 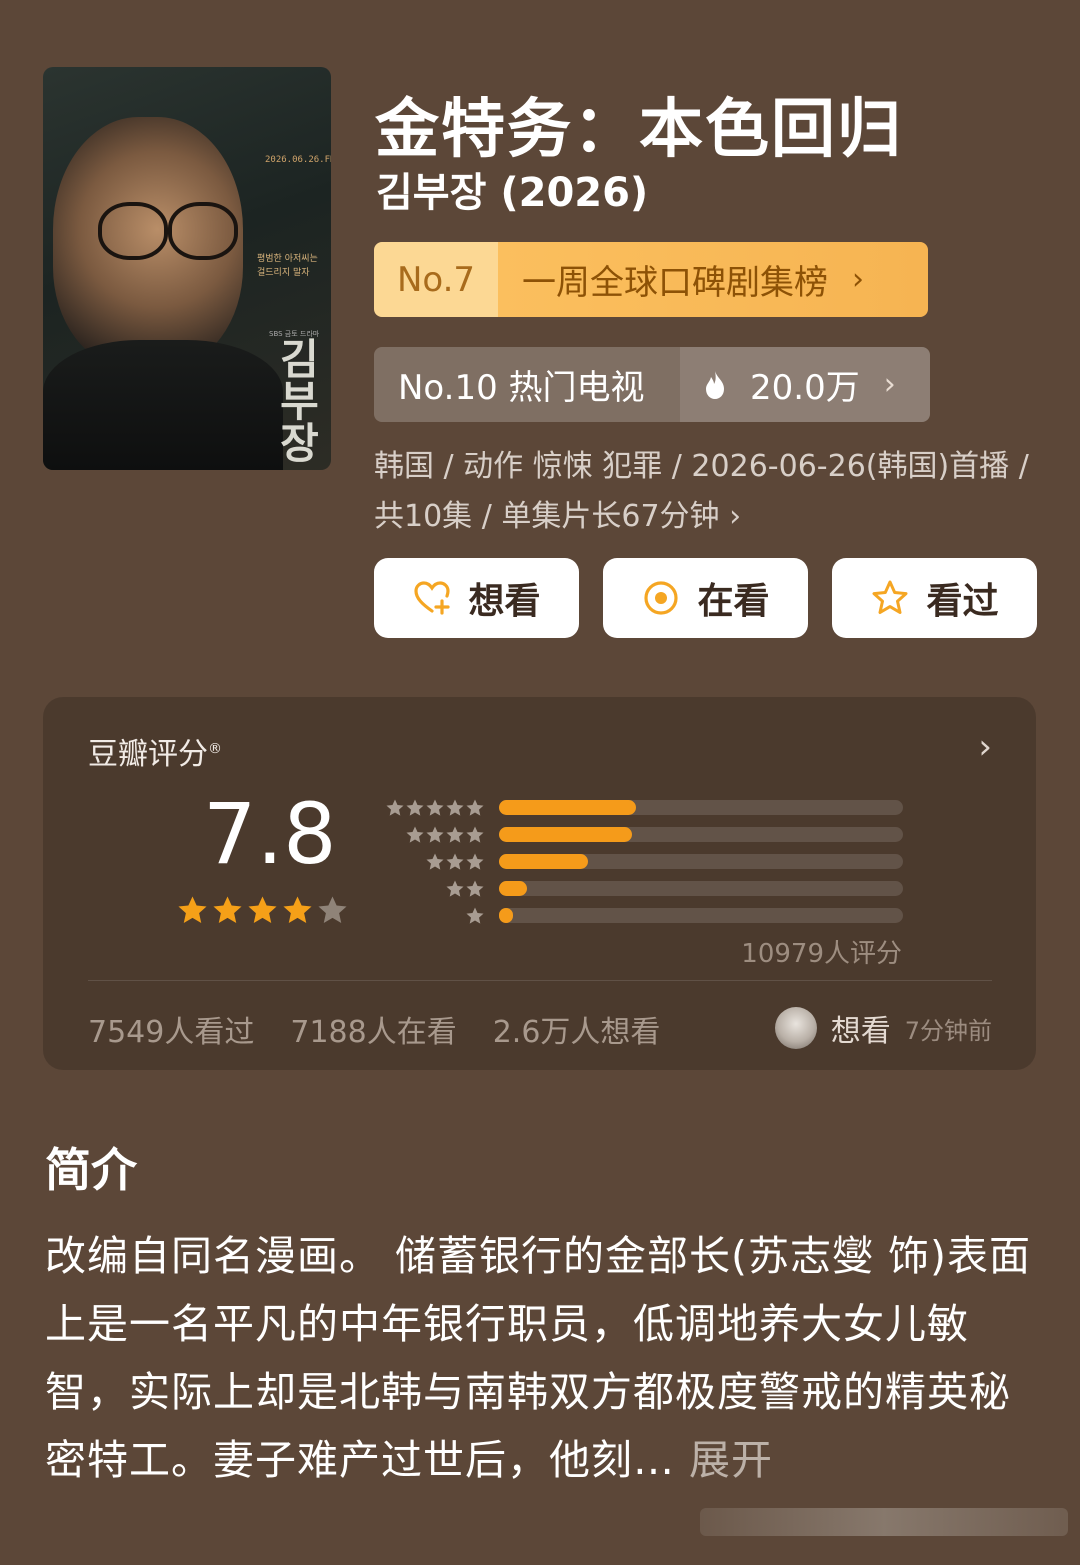 What do you see at coordinates (163, 405) in the screenshot?
I see `poster-suit` at bounding box center [163, 405].